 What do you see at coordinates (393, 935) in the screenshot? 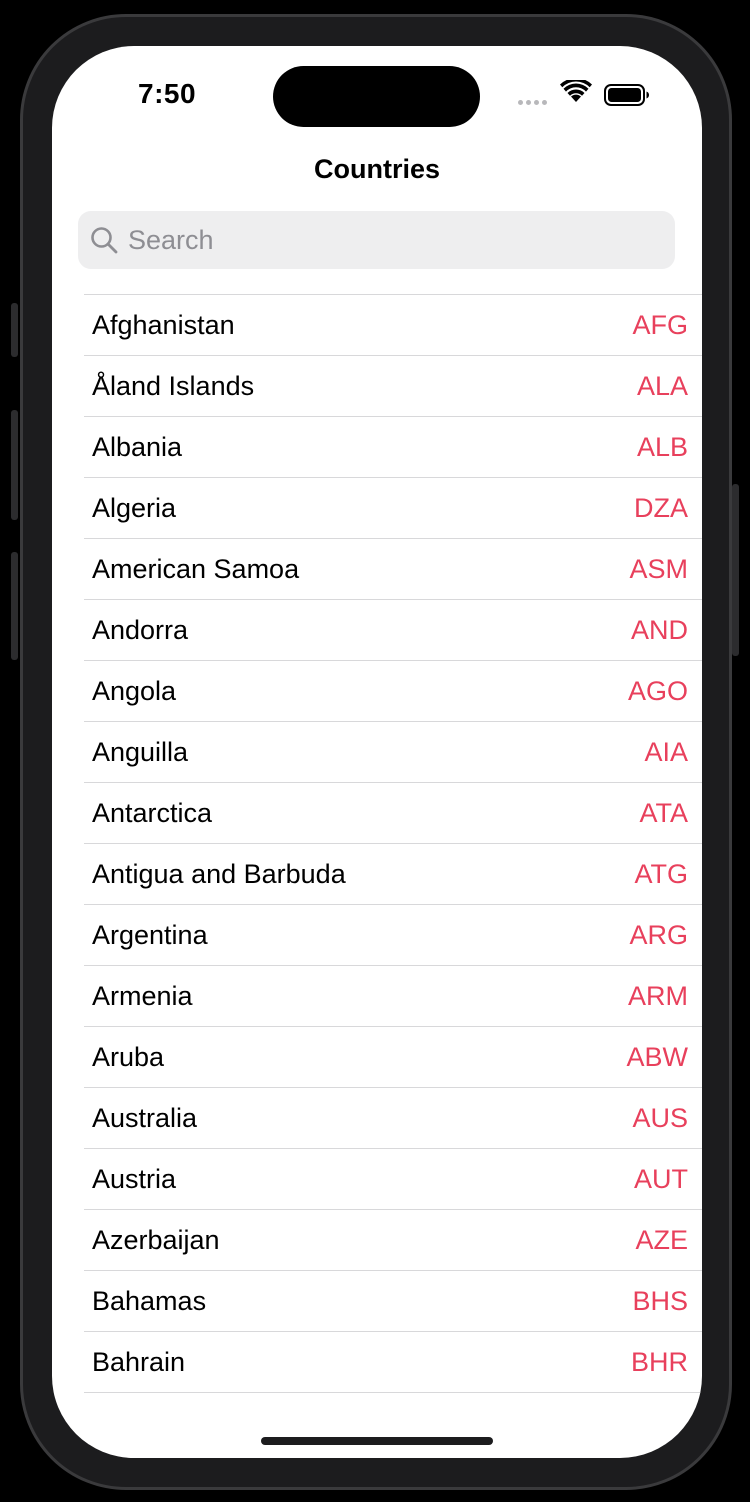
I see `country-row: Argentina ARG` at bounding box center [393, 935].